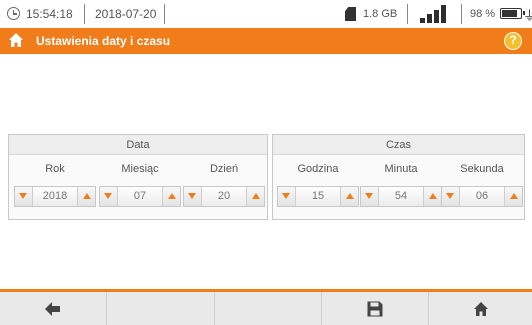  I want to click on month-decrement-button, so click(108, 196).